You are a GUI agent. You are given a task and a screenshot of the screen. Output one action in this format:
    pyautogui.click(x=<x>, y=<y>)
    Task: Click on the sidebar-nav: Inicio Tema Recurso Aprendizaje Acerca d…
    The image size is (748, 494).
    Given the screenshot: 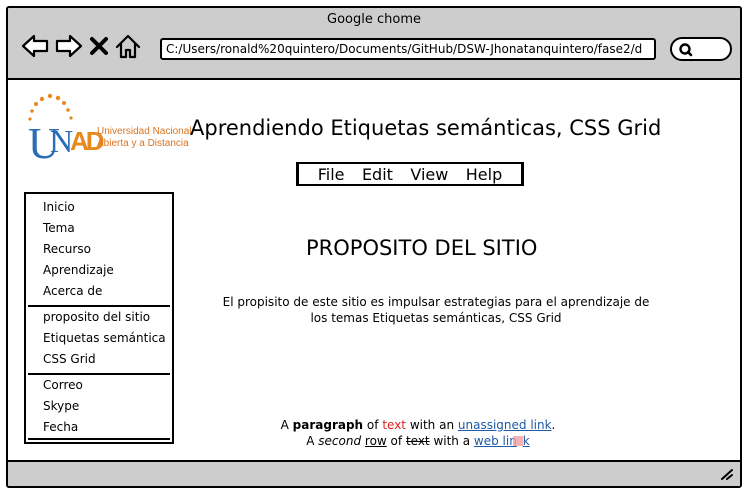 What is the action you would take?
    pyautogui.click(x=99, y=318)
    